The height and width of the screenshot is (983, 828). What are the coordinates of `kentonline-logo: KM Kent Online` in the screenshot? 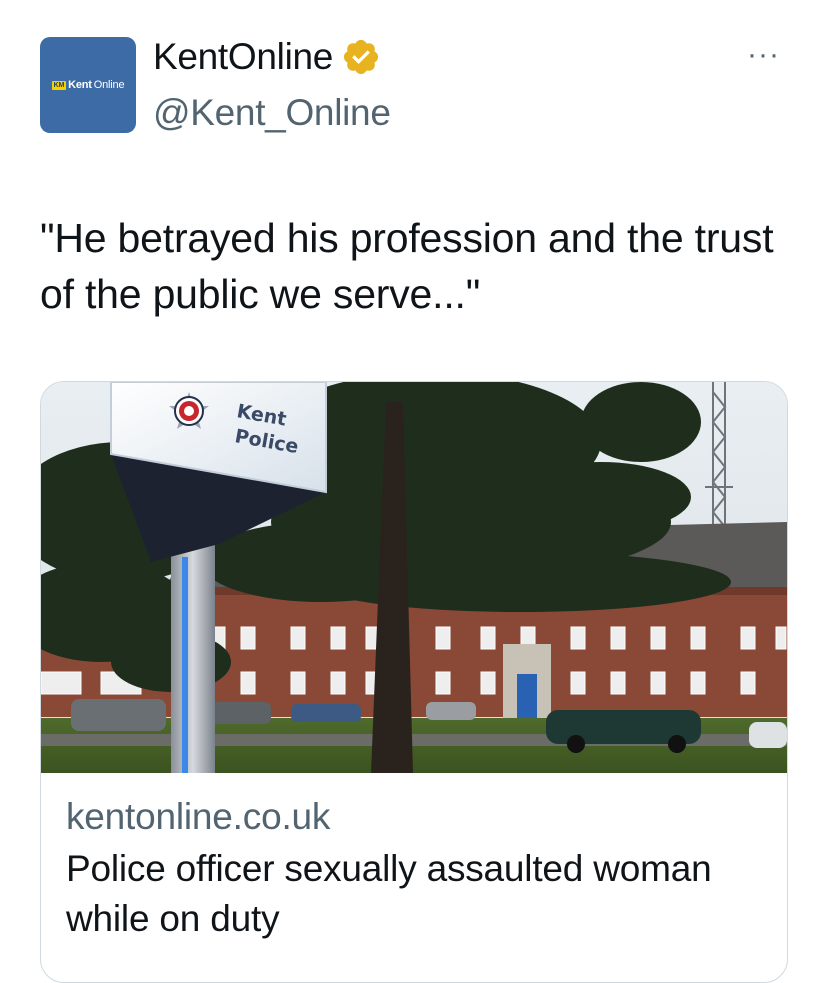 It's located at (88, 85).